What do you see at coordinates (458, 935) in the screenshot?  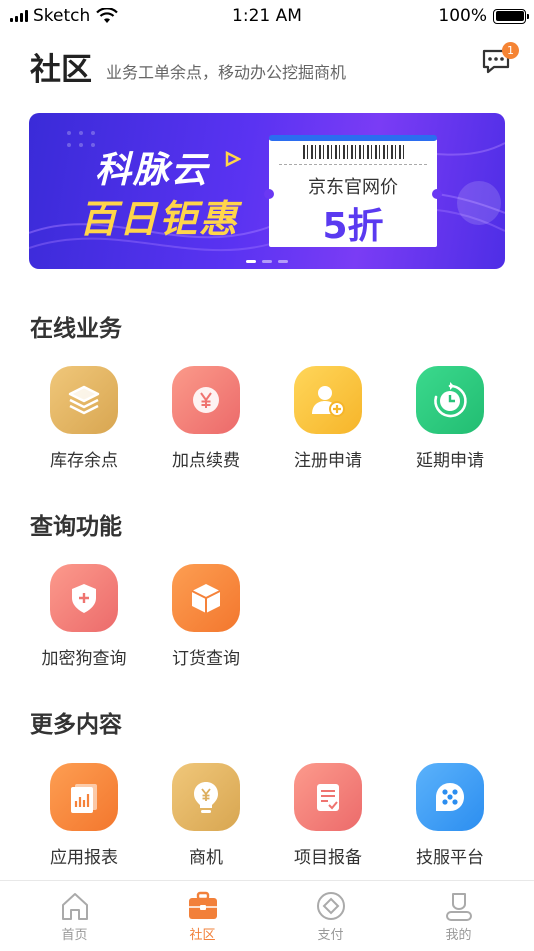 I see `tab-label: 我的` at bounding box center [458, 935].